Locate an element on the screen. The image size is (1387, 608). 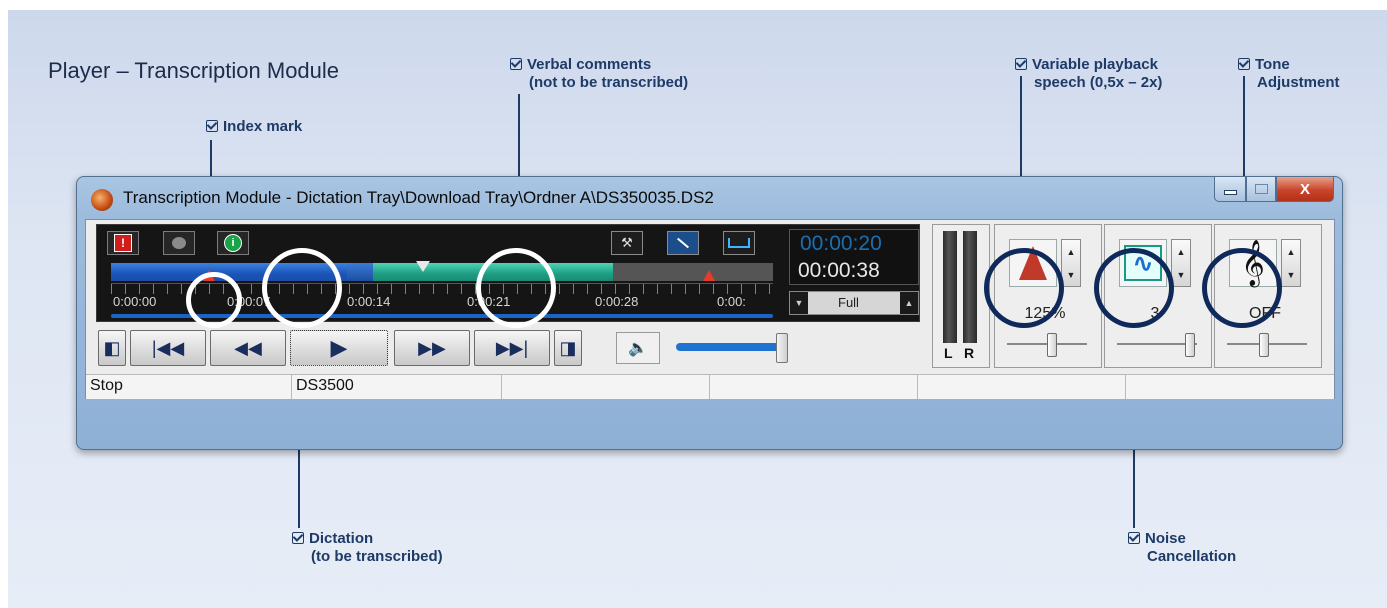
skip-back-icon: |◀◀ is located at coordinates (168, 347).